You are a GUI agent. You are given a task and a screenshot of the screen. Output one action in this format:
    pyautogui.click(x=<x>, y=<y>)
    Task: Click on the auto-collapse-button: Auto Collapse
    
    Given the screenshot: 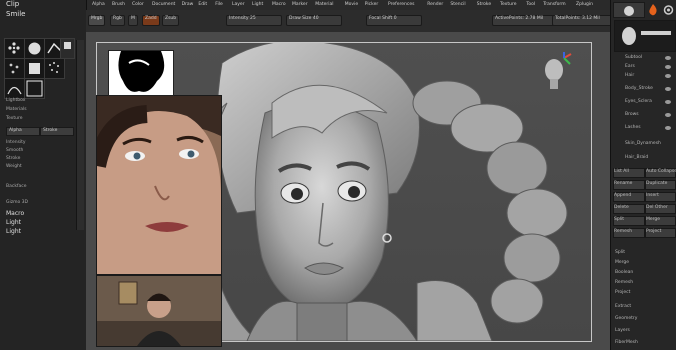 What is the action you would take?
    pyautogui.click(x=660, y=173)
    